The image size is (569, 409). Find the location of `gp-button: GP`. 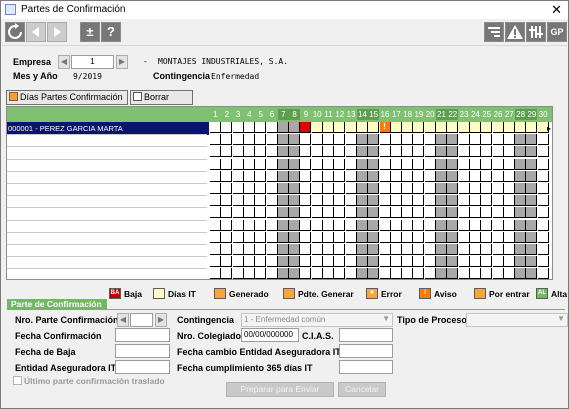

gp-button: GP is located at coordinates (557, 32).